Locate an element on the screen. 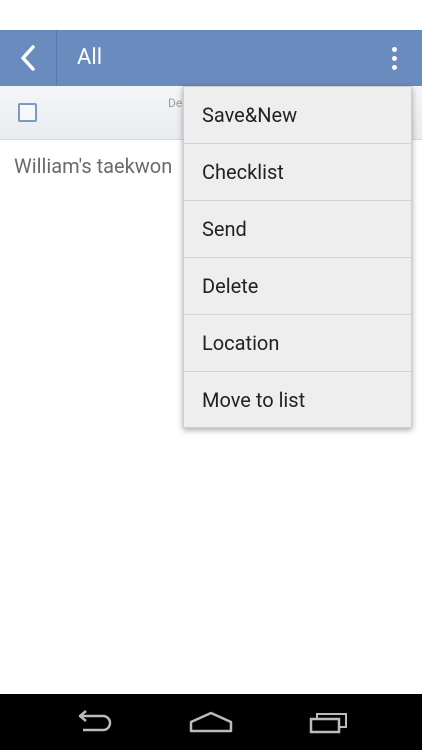 The width and height of the screenshot is (422, 750). note-list-item: William's taekwon is located at coordinates (93, 166).